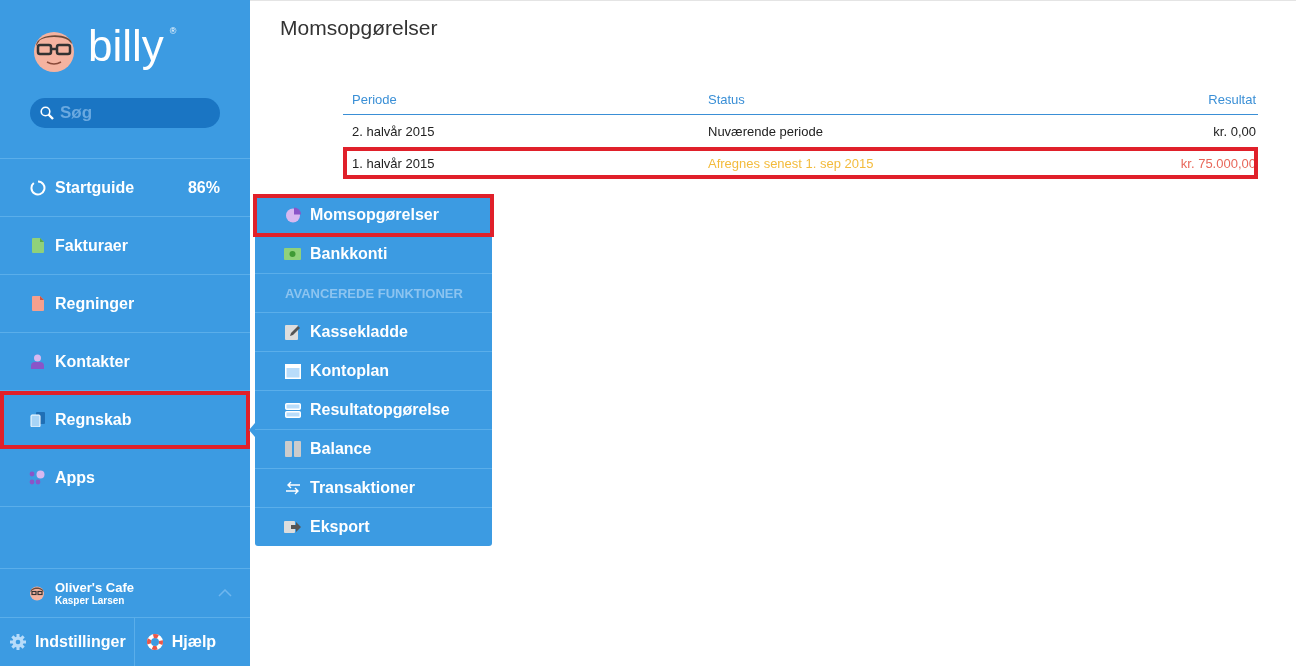 The height and width of the screenshot is (666, 1296). I want to click on logo-text: billy, so click(126, 46).